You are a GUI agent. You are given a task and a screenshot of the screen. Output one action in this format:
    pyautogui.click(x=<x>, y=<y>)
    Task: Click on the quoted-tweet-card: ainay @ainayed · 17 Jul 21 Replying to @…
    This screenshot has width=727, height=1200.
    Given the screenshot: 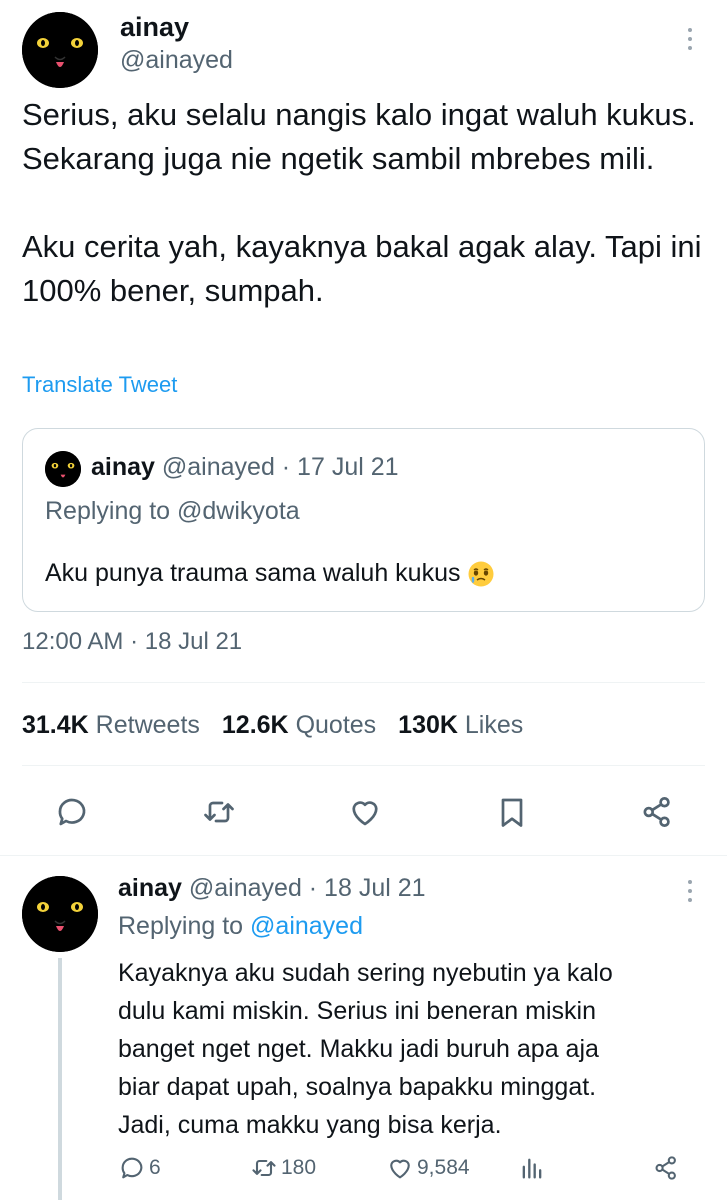 What is the action you would take?
    pyautogui.click(x=363, y=520)
    